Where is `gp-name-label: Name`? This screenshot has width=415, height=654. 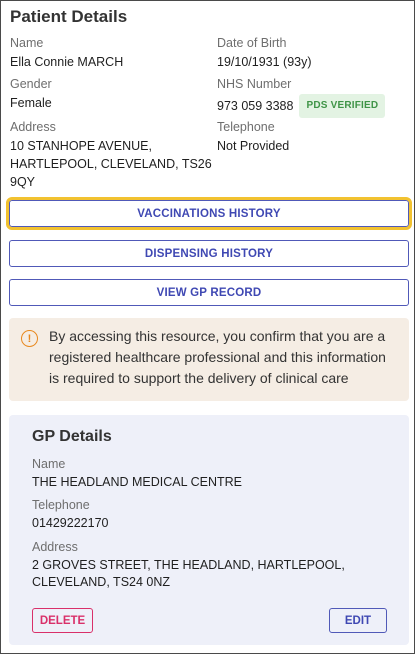
gp-name-label: Name is located at coordinates (49, 464).